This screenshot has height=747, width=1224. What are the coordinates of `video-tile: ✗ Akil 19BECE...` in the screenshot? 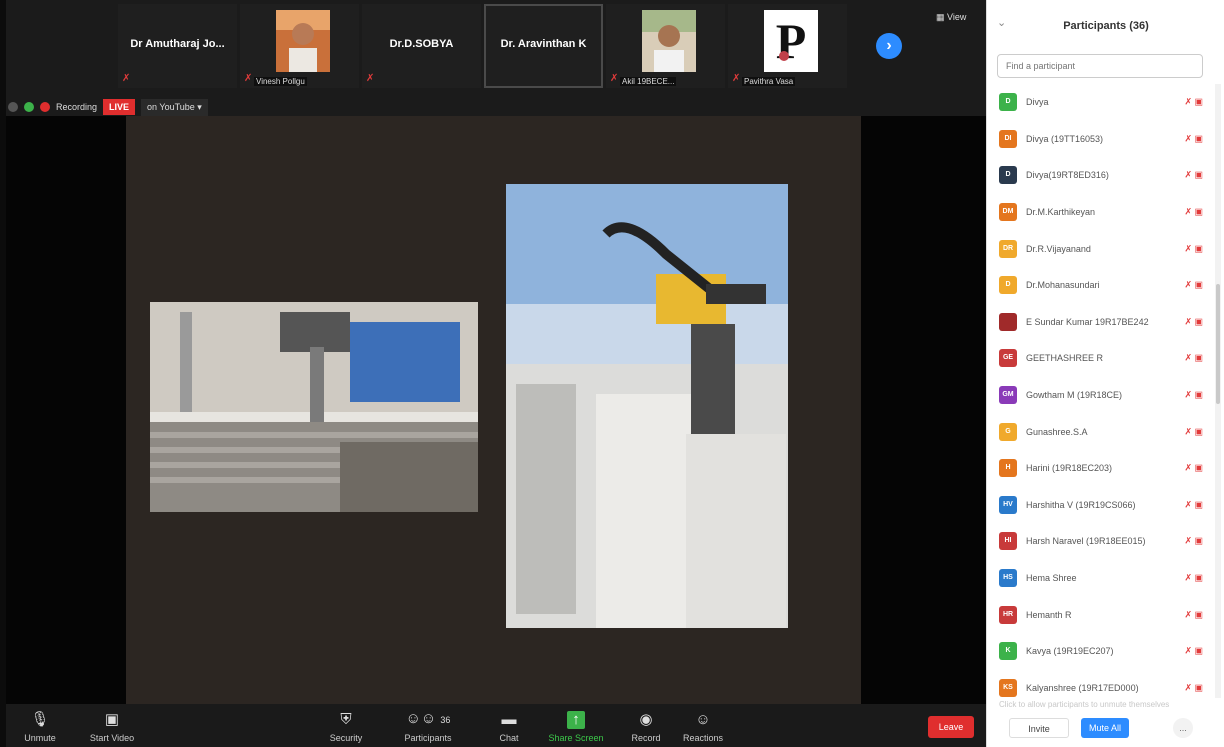 It's located at (665, 46).